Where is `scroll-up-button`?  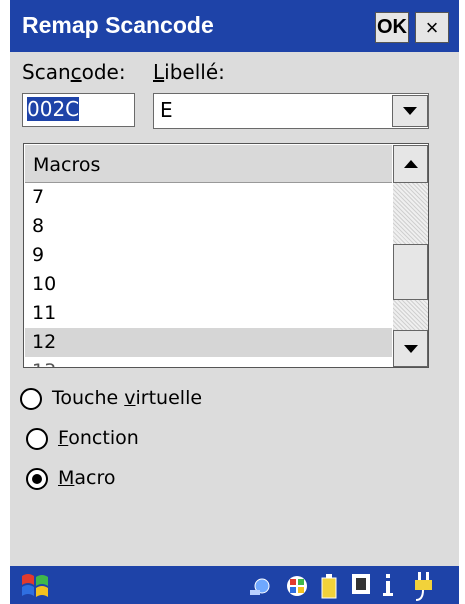 scroll-up-button is located at coordinates (410, 164).